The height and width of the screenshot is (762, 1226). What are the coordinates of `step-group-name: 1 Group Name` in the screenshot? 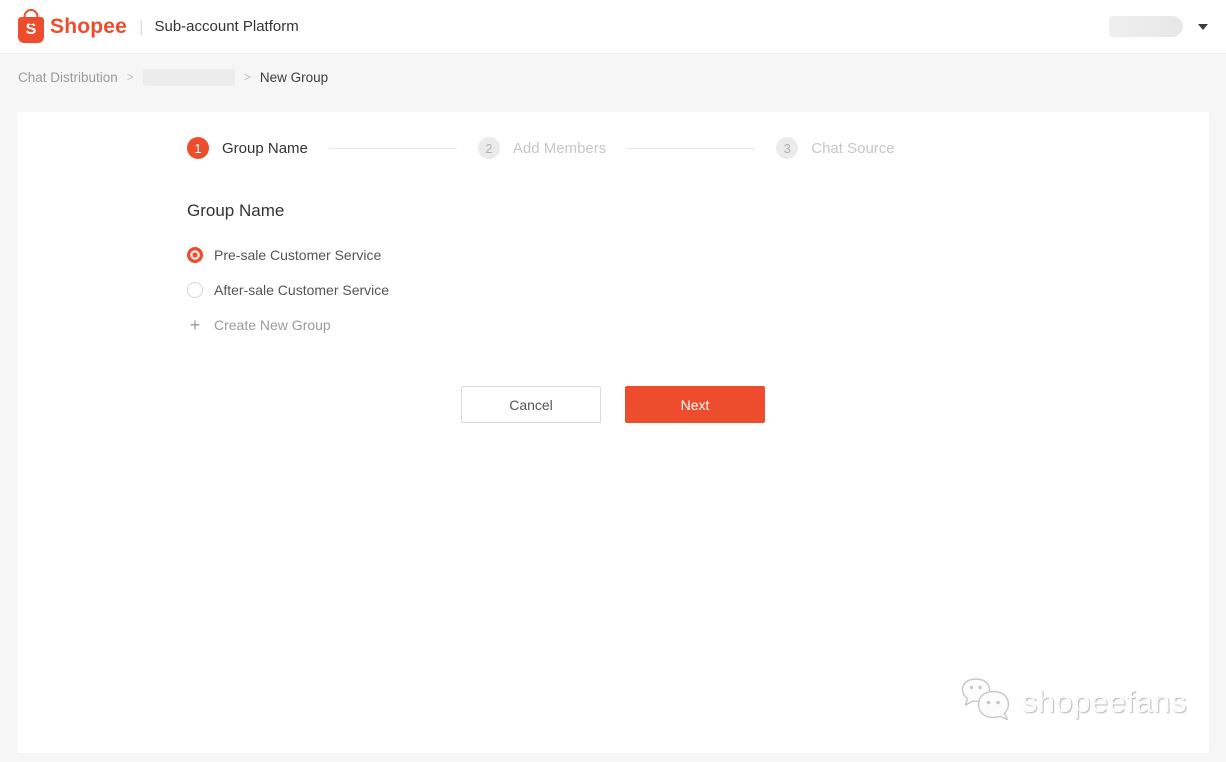 It's located at (247, 148).